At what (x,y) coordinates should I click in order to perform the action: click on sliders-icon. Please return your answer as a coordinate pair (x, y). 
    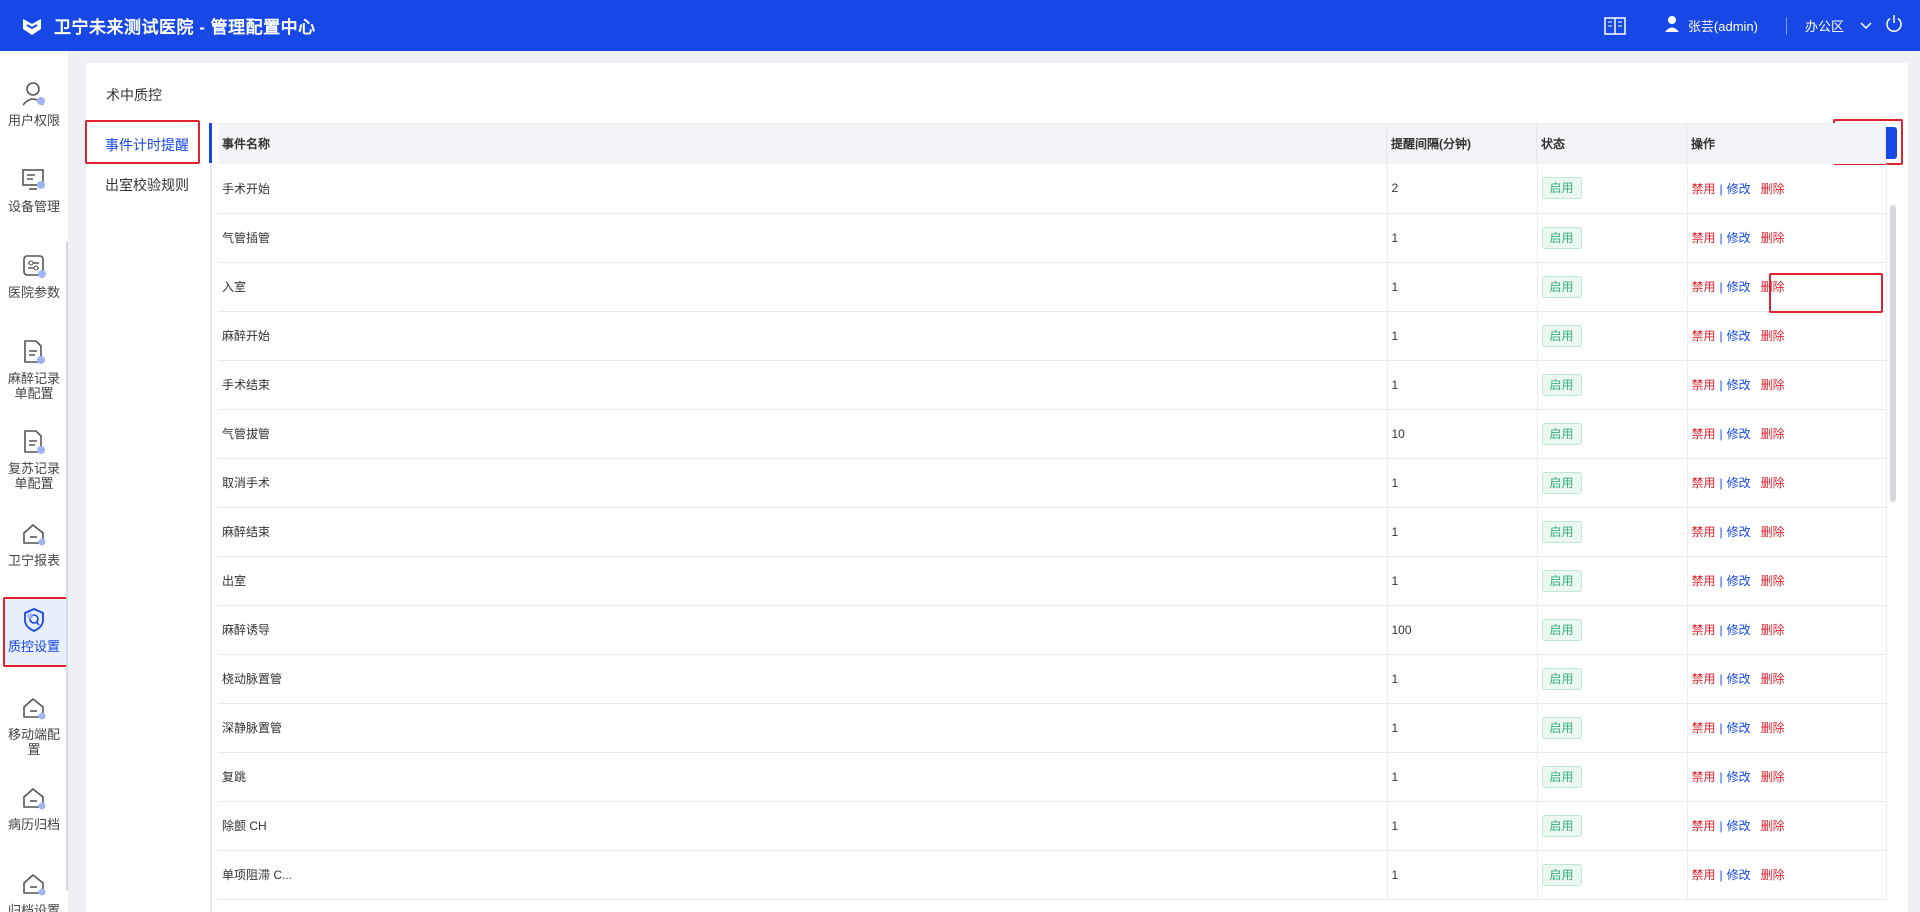
    Looking at the image, I should click on (34, 266).